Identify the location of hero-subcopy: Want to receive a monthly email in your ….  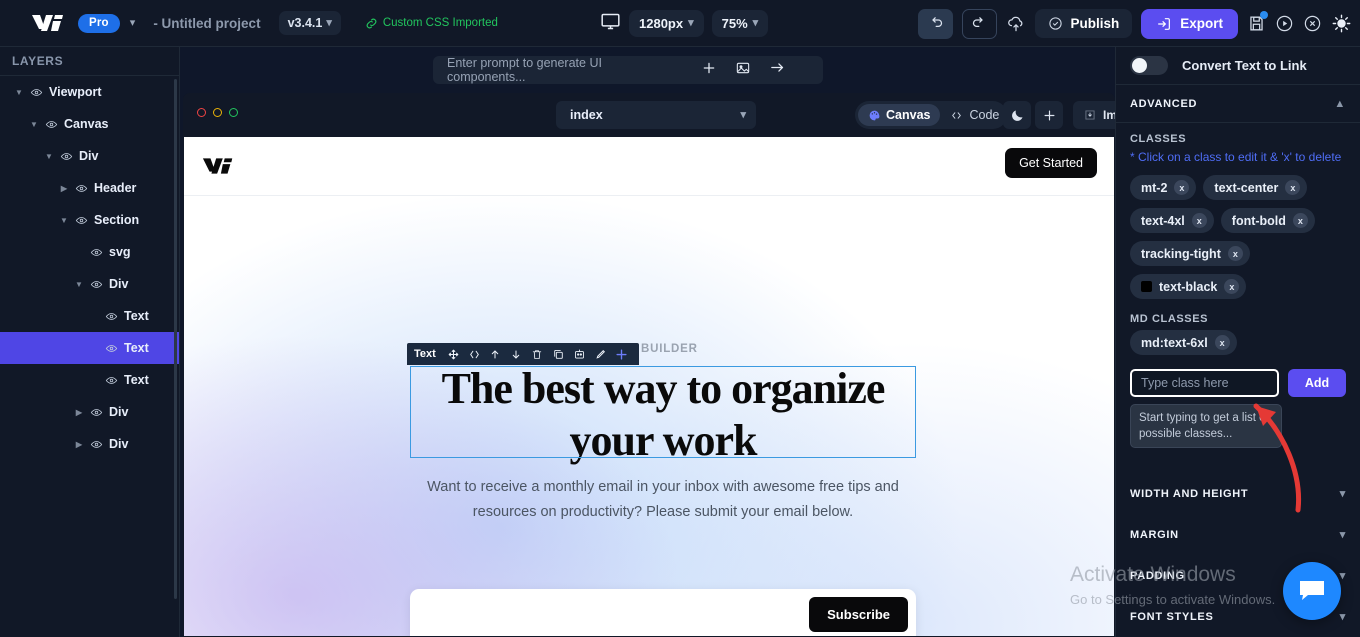
(663, 500).